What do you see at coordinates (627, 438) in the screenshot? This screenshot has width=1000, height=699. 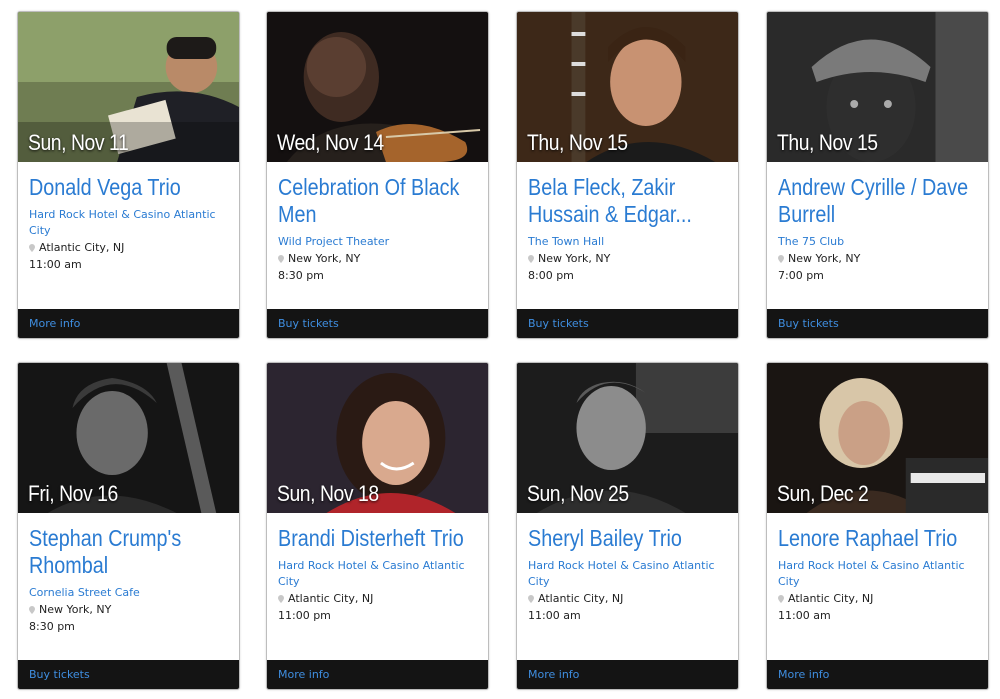 I see `event-photo: Sun, Nov 25` at bounding box center [627, 438].